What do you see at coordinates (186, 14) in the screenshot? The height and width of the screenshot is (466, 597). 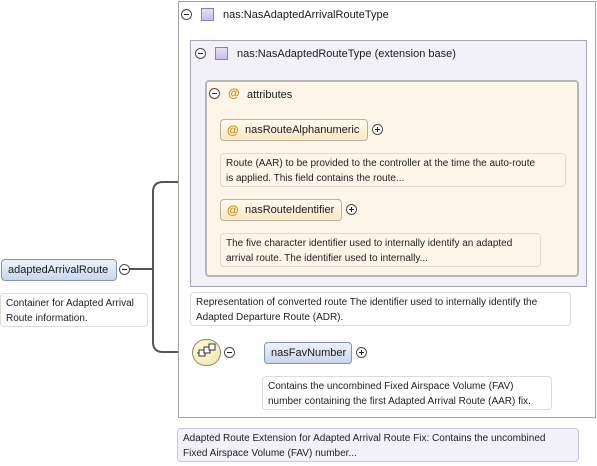 I see `collapse-type-icon` at bounding box center [186, 14].